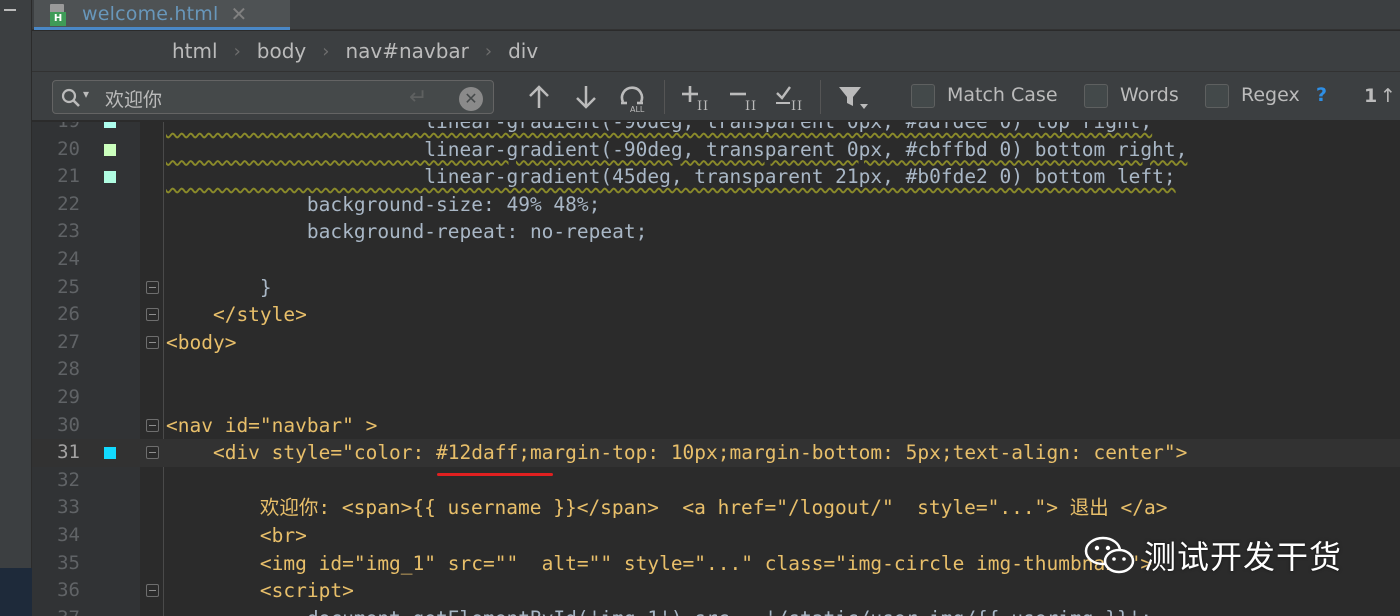 This screenshot has height=616, width=1400. Describe the element at coordinates (1388, 96) in the screenshot. I see `arrow-up-icon: ↑` at that location.